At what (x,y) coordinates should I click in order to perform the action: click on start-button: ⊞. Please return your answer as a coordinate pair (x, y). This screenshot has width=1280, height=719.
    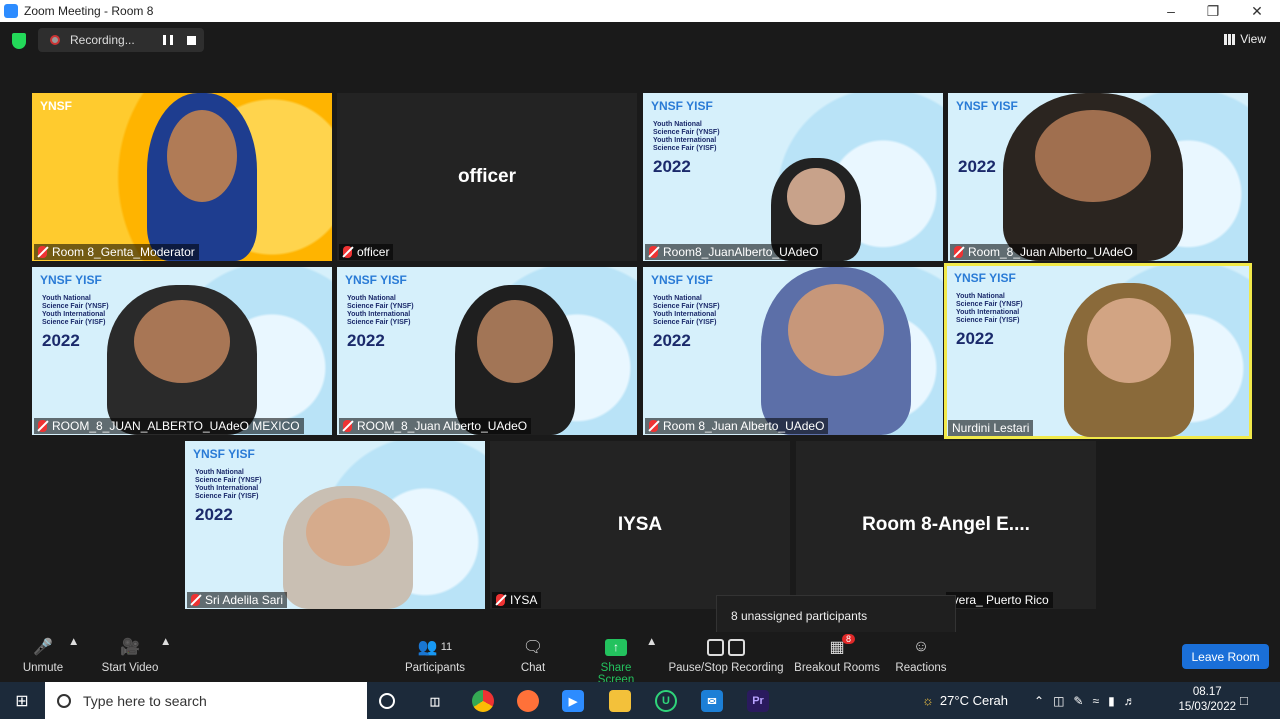
    Looking at the image, I should click on (22, 700).